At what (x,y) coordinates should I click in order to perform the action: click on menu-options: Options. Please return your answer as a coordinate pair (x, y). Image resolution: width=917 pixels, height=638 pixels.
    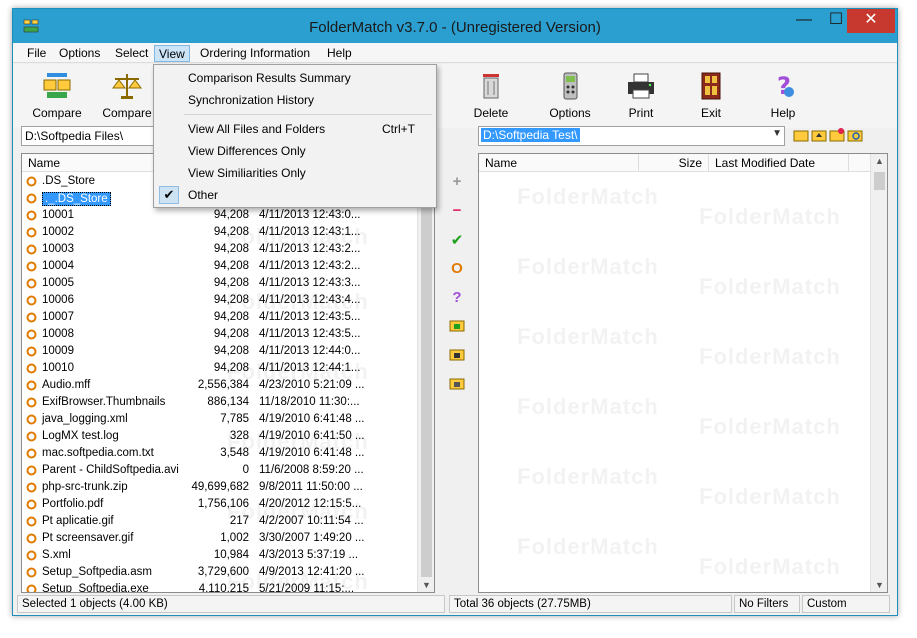
    Looking at the image, I should click on (79, 53).